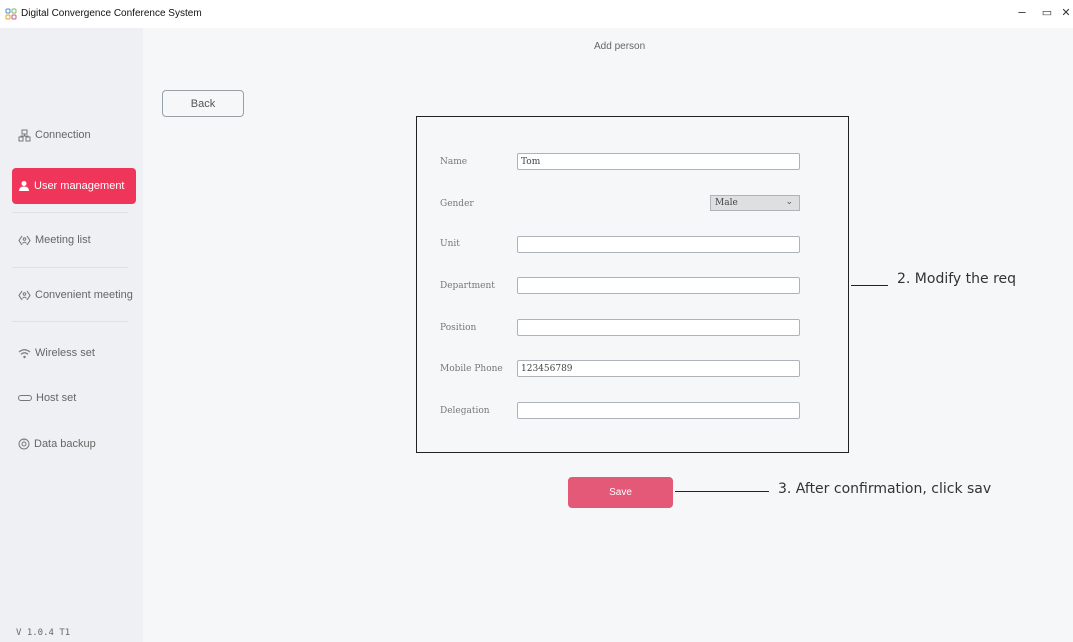  I want to click on sidebar-item-wireless-set: Wireless set, so click(74, 353).